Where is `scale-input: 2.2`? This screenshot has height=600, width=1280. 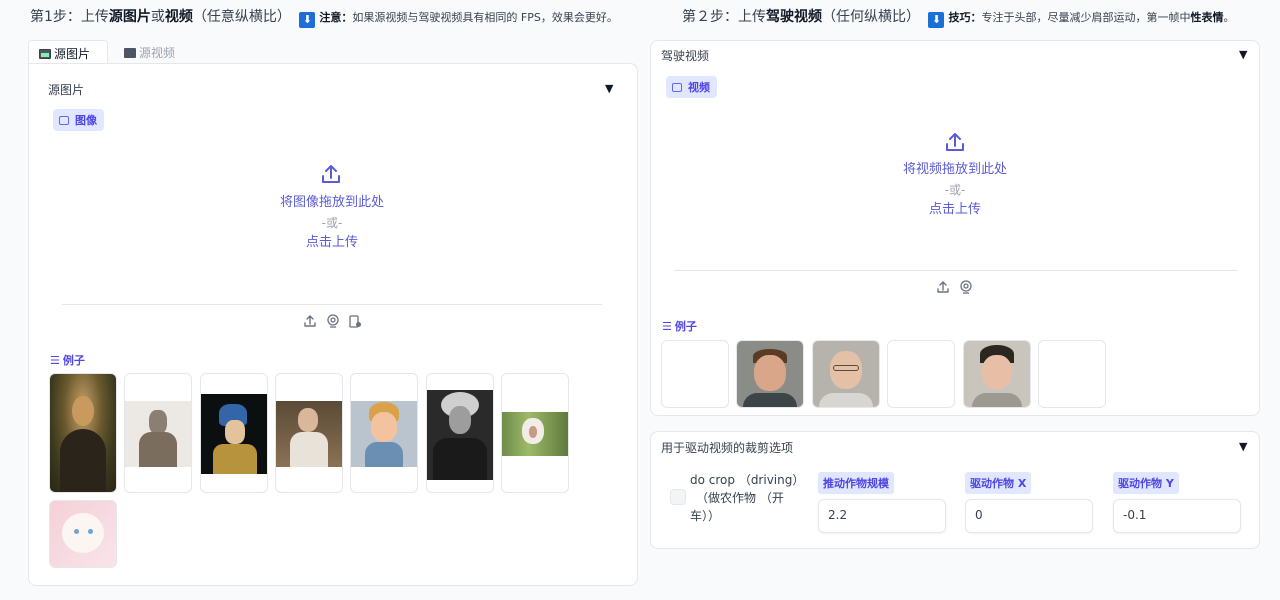 scale-input: 2.2 is located at coordinates (882, 516).